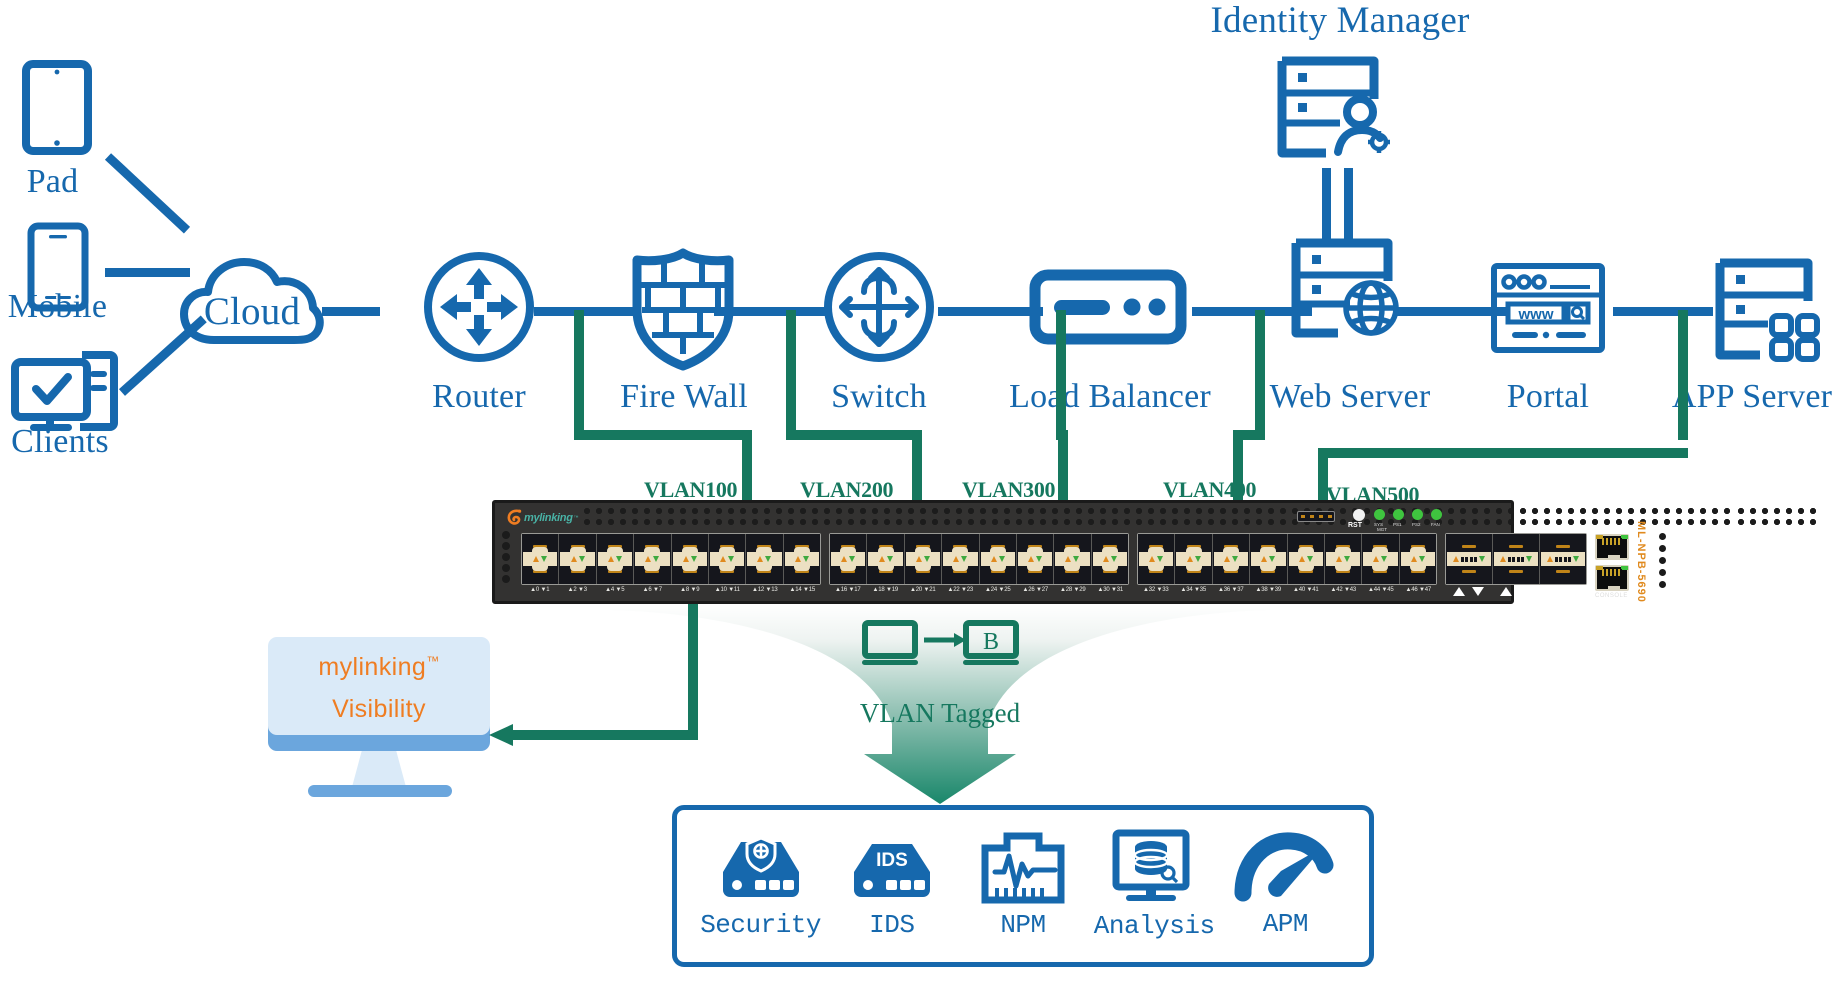 The height and width of the screenshot is (983, 1842). I want to click on tap-line-vlan500-jog, so click(1503, 453).